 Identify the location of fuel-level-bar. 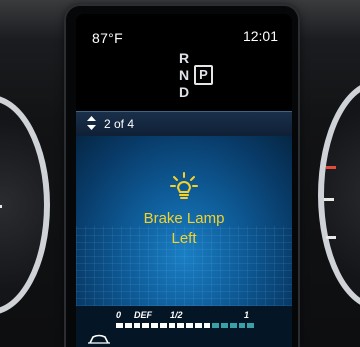
(186, 325).